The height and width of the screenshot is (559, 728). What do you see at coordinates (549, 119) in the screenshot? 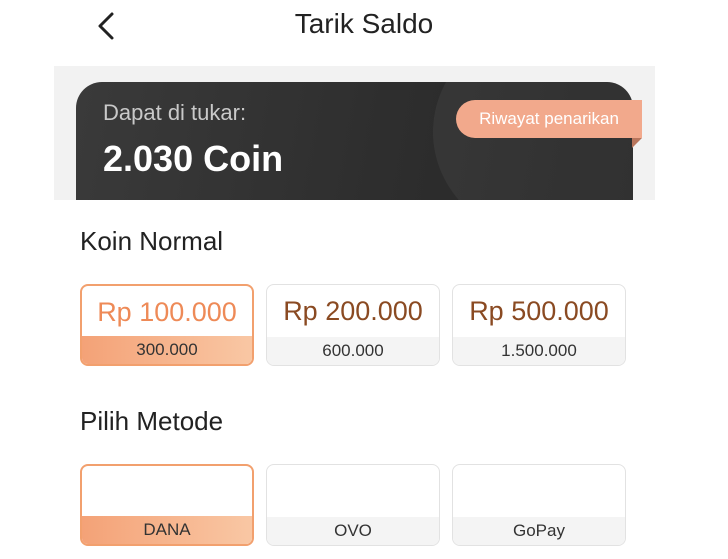
I see `withdrawal-history-button: Riwayat penarikan` at bounding box center [549, 119].